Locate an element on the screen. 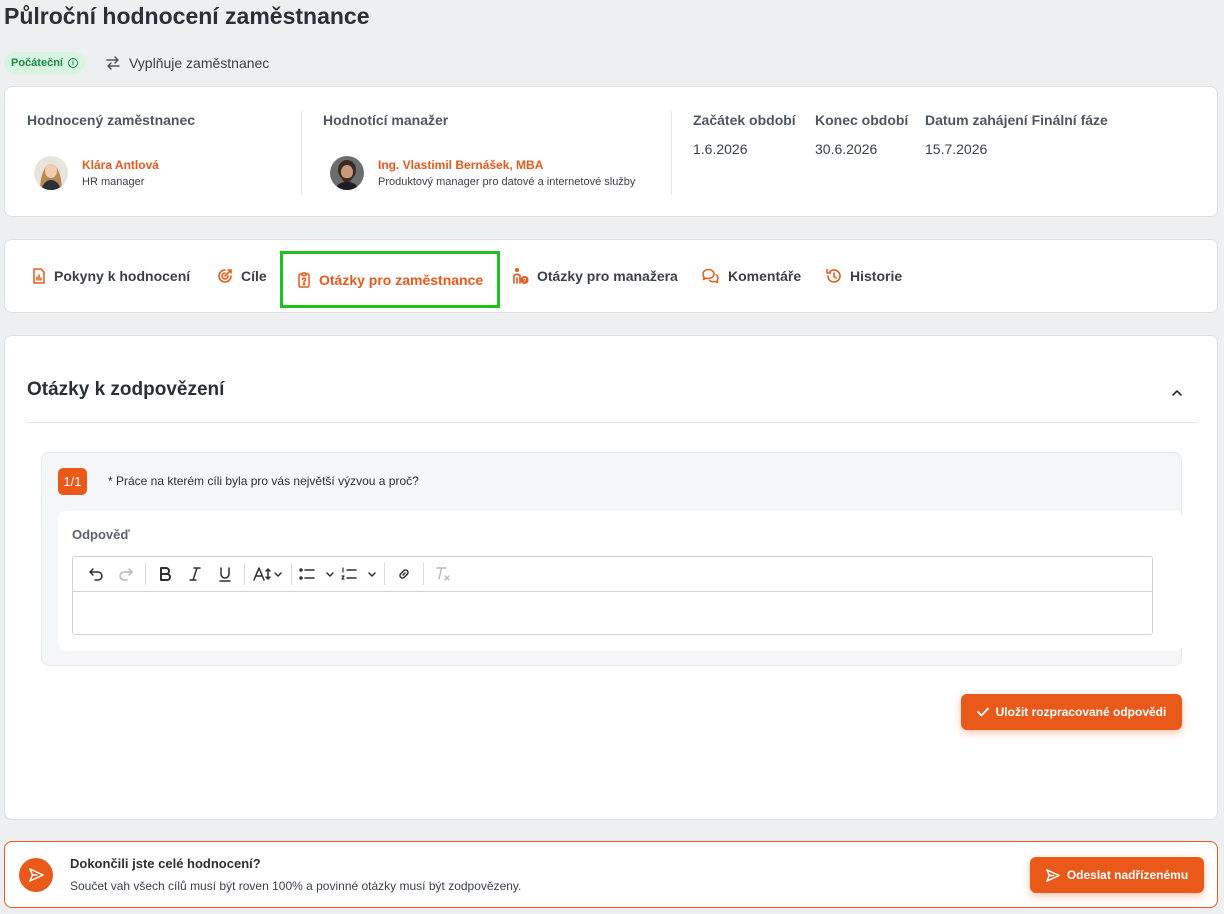  redo-button is located at coordinates (126, 574).